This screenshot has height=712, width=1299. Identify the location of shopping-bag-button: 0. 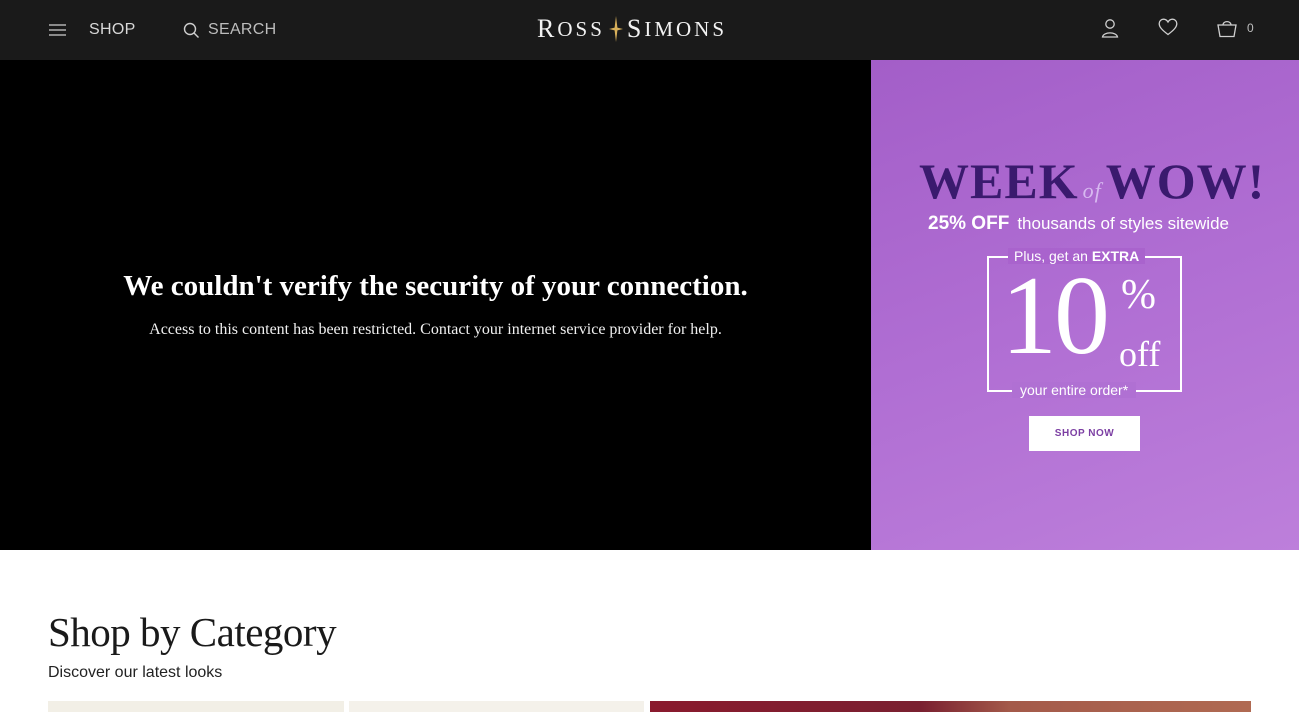
(1235, 28).